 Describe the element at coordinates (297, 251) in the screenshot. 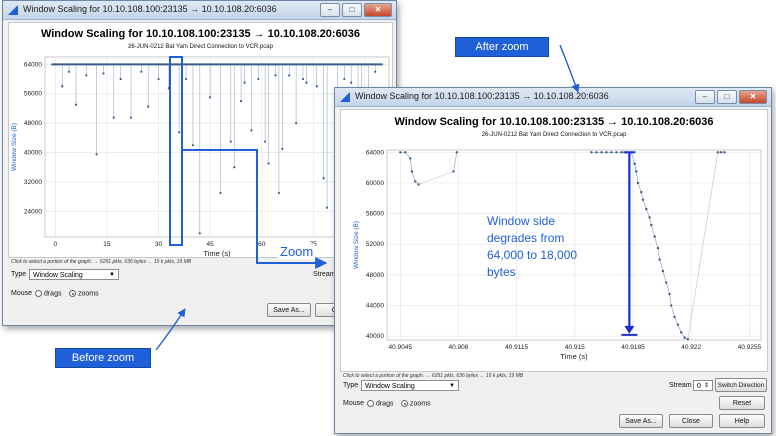

I see `zoom-label: Zoom` at that location.